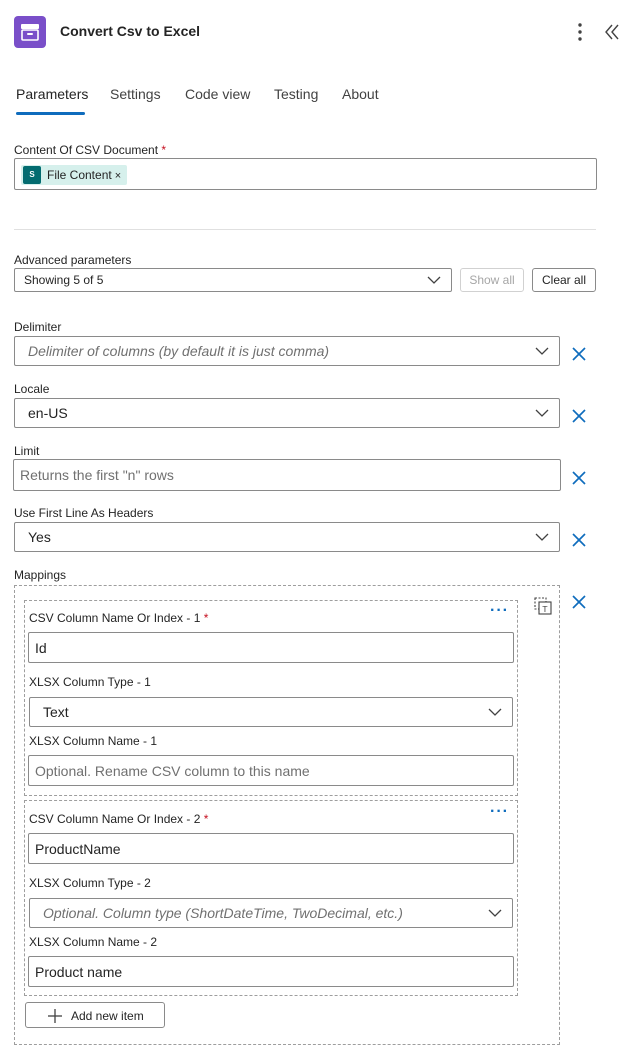 The width and height of the screenshot is (629, 1053). I want to click on headers-value: Yes, so click(39, 537).